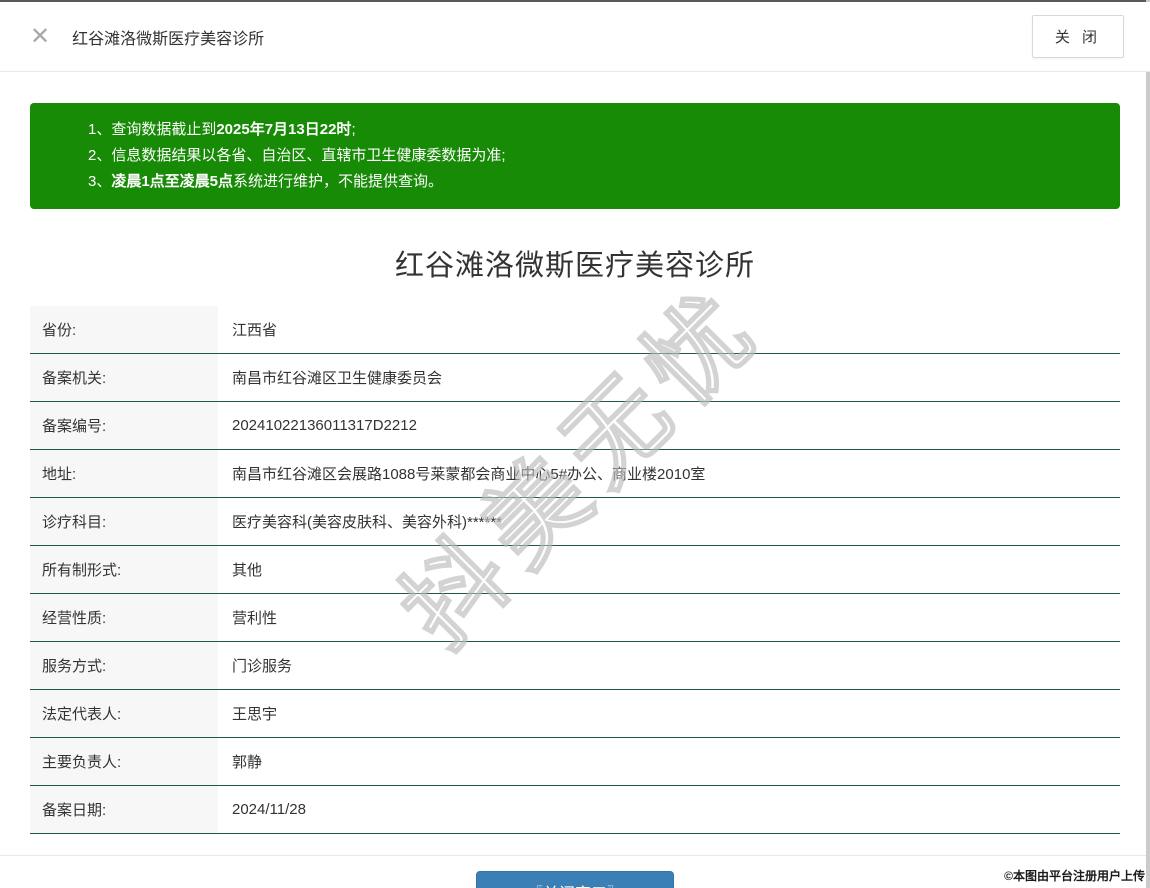  Describe the element at coordinates (594, 182) in the screenshot. I see `notice-line: 3、凌晨1点至凌晨5点系统进行维护，不能提供查询。` at that location.